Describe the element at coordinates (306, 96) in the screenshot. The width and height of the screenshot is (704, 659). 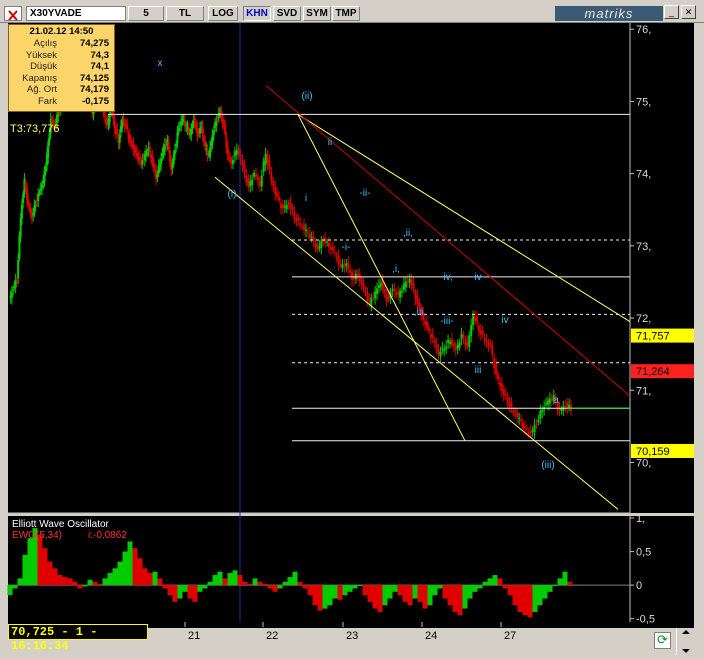
I see `wave-label: (ii)` at that location.